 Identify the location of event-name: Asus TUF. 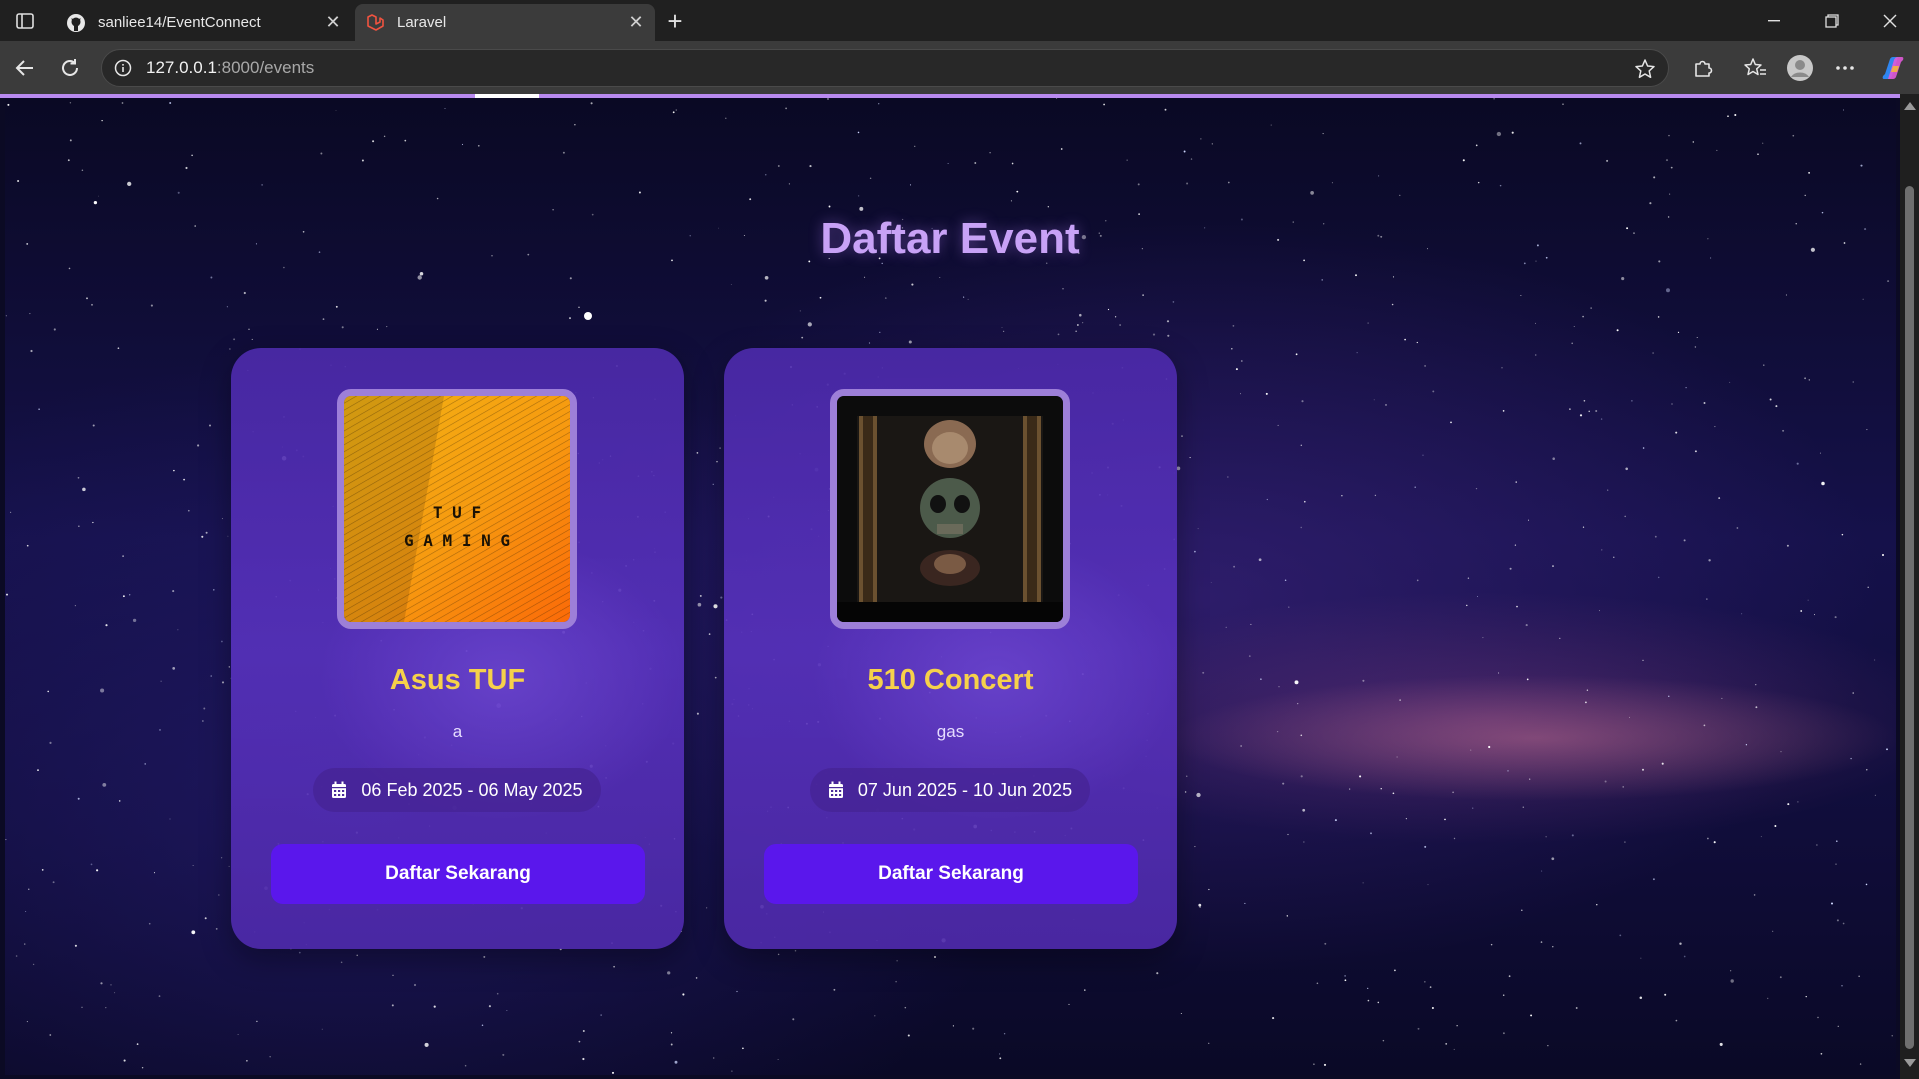
(457, 680).